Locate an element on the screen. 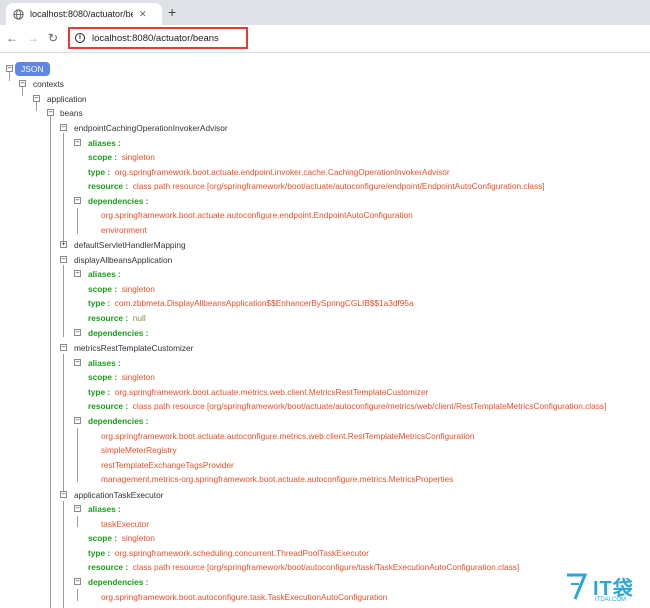 This screenshot has width=650, height=608. address-bar: i localhost:8080/actuator/beans is located at coordinates (158, 38).